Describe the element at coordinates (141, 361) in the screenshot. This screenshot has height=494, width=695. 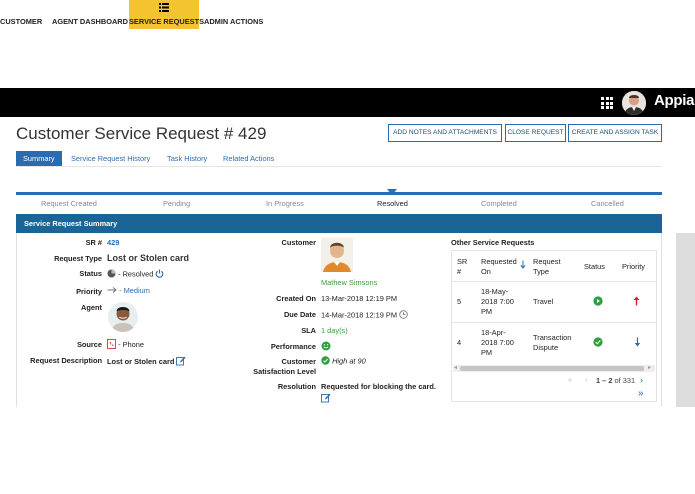
I see `request-description-value: Lost or Stolen card` at that location.